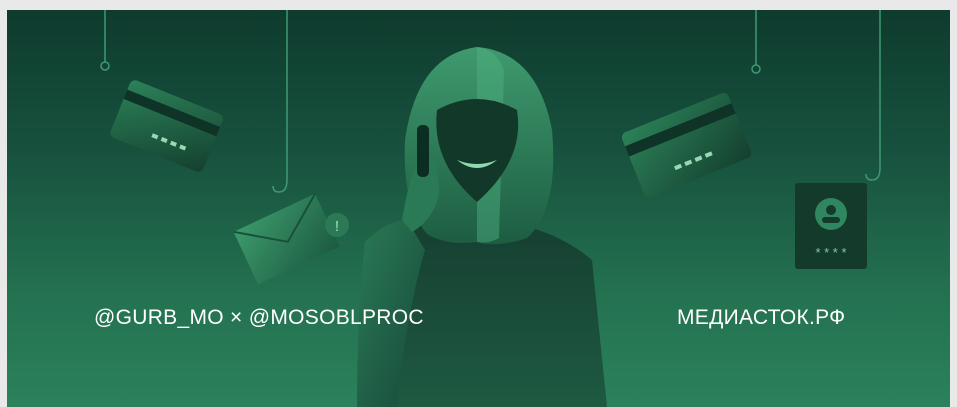  I want to click on credit-card-left-icon, so click(166, 126).